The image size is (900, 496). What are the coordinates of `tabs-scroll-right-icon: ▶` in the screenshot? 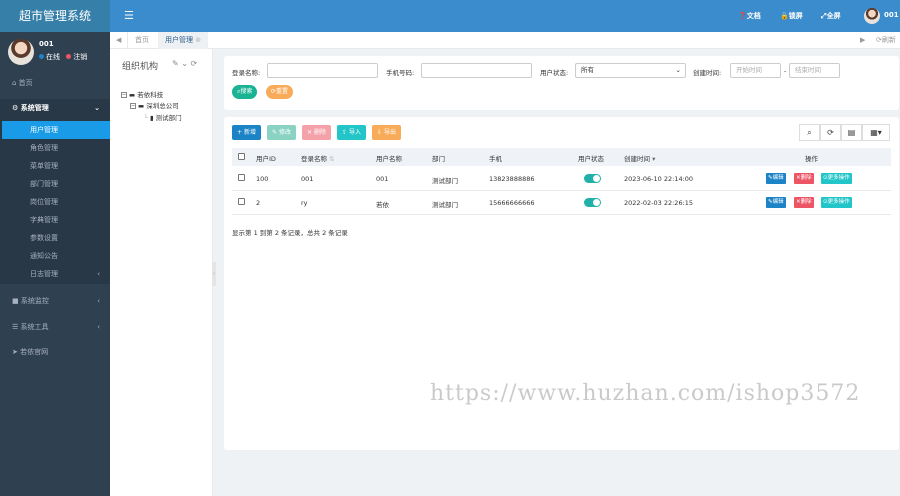 It's located at (862, 40).